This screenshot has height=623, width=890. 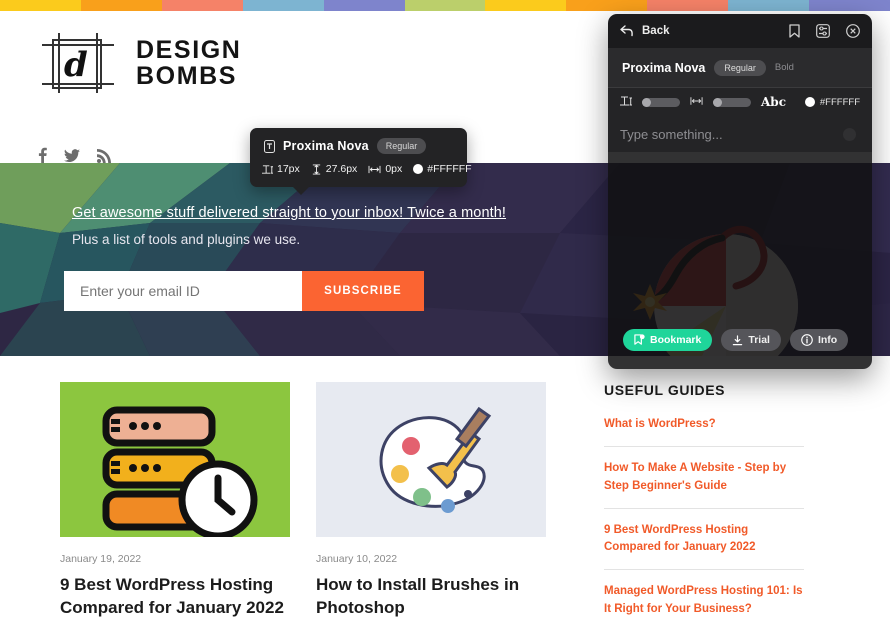 I want to click on sliders-icon, so click(x=823, y=31).